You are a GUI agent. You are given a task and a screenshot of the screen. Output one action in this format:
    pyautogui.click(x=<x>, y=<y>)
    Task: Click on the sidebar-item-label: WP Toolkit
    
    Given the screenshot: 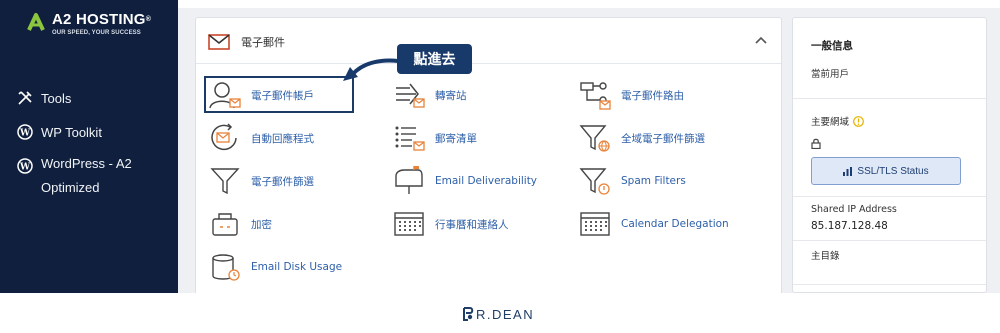 What is the action you would take?
    pyautogui.click(x=71, y=132)
    